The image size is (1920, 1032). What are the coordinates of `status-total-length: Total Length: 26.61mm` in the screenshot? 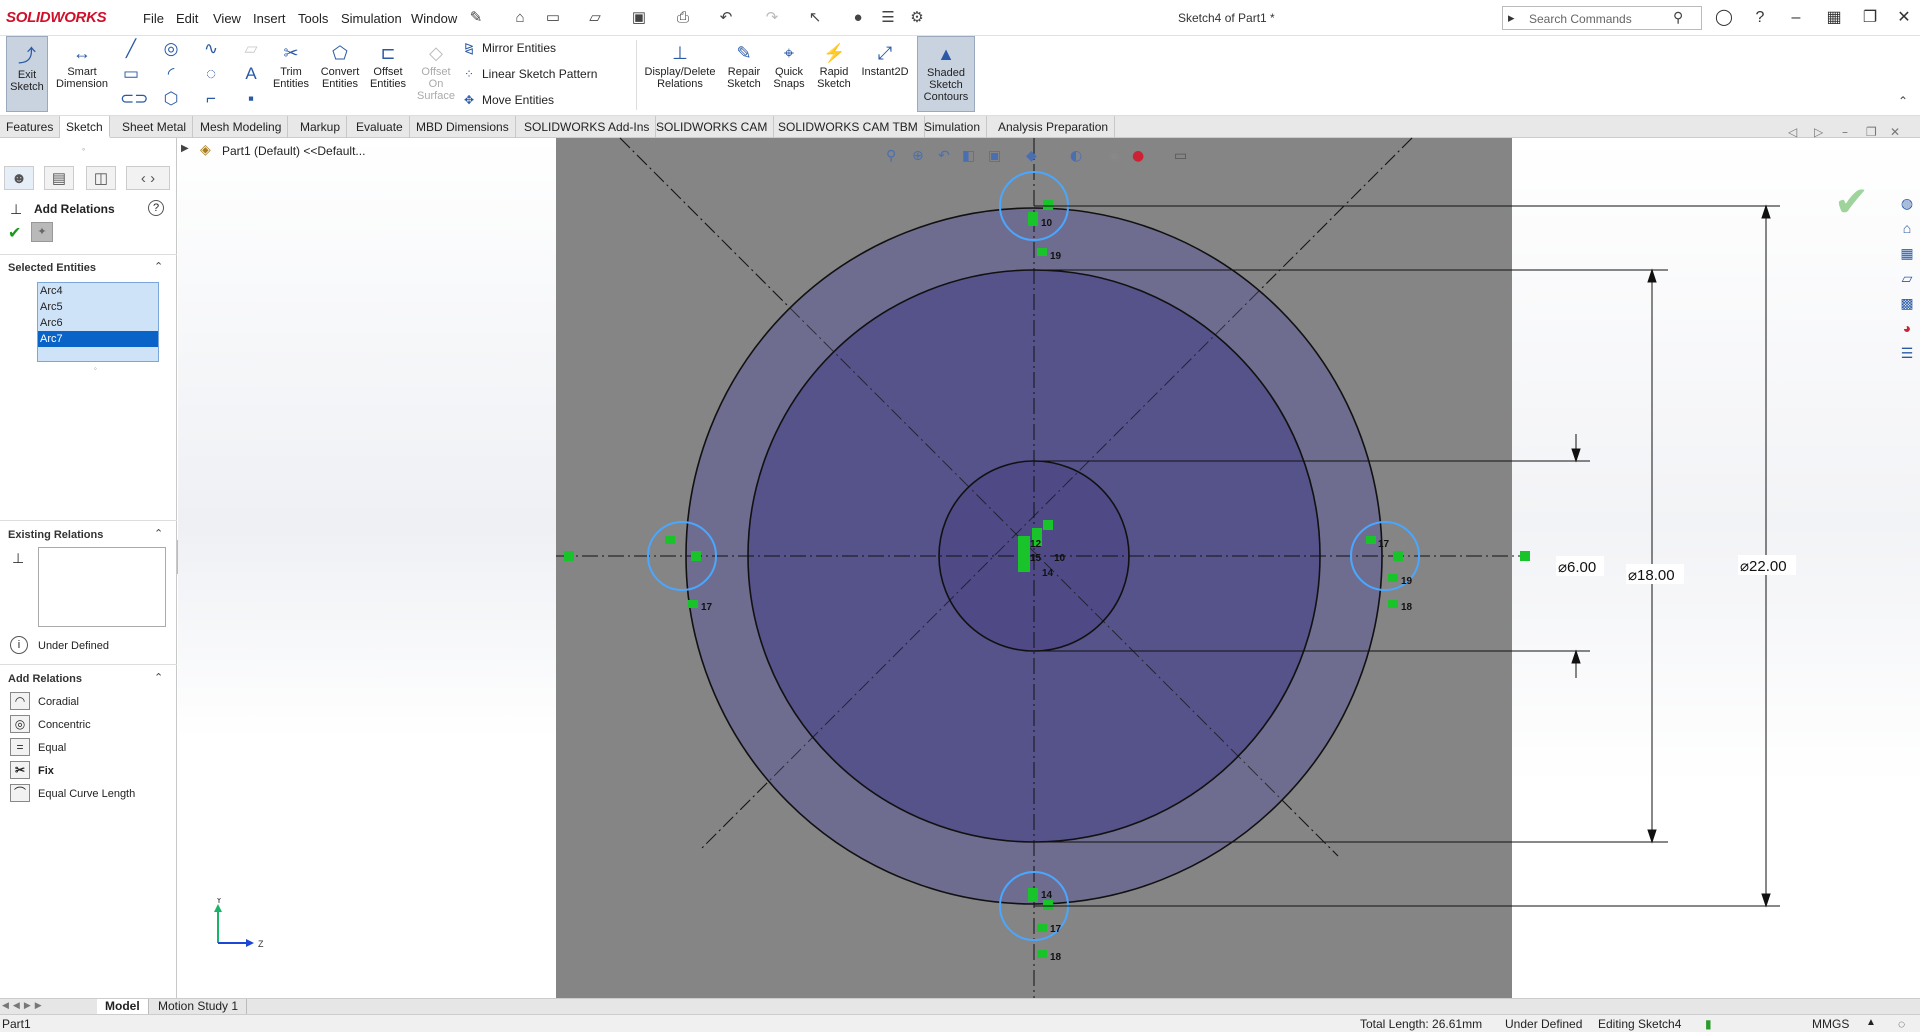 It's located at (1421, 1024).